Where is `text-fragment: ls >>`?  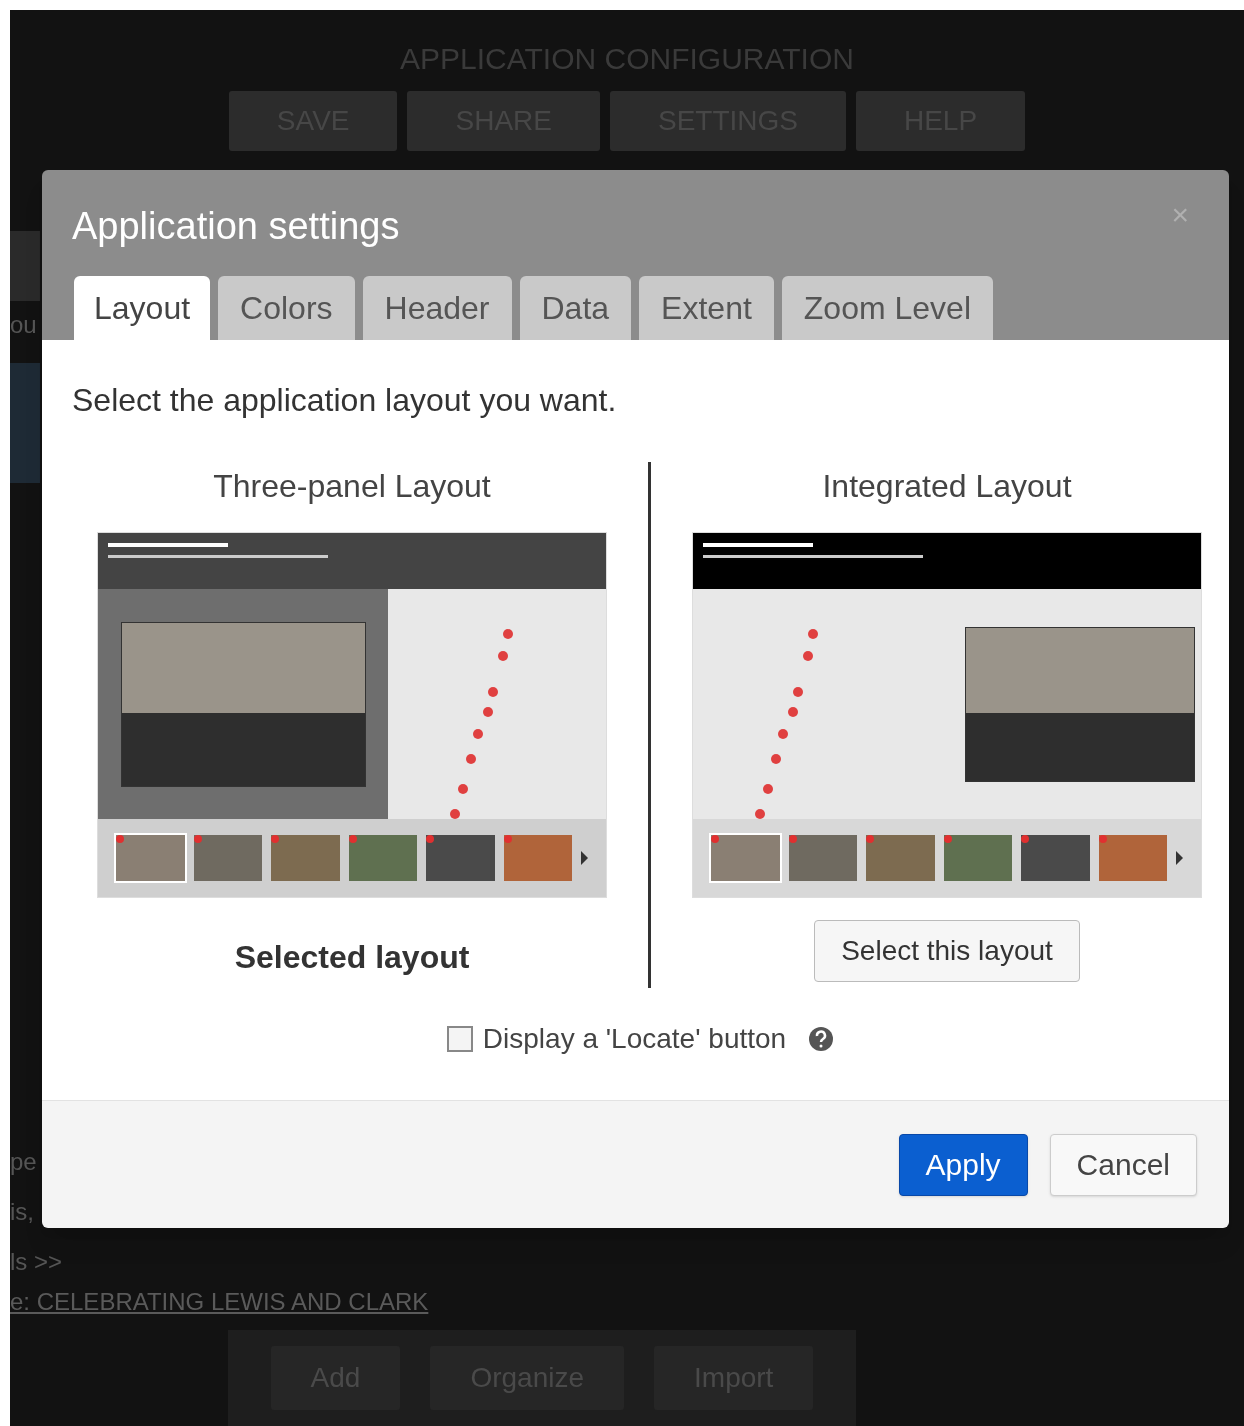 text-fragment: ls >> is located at coordinates (36, 1262).